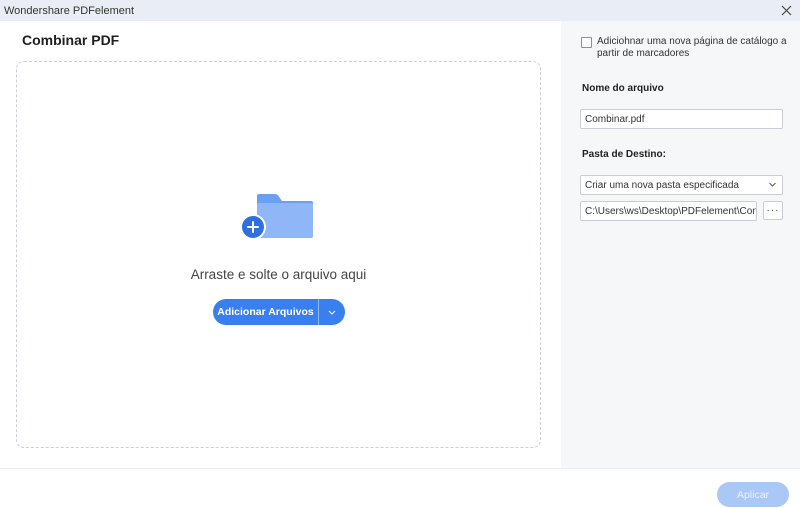 This screenshot has height=508, width=800. Describe the element at coordinates (773, 210) in the screenshot. I see `browse-folder-button: ···` at that location.